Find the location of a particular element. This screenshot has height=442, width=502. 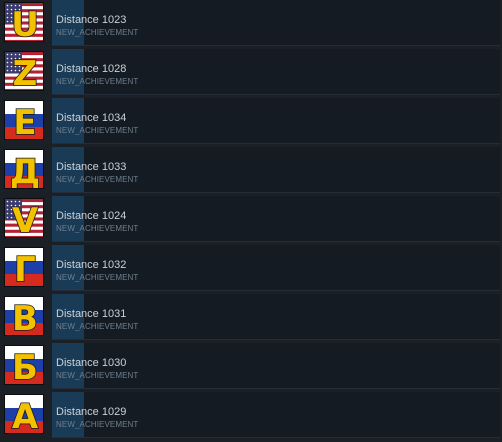

icon-letter: Г is located at coordinates (25, 268).